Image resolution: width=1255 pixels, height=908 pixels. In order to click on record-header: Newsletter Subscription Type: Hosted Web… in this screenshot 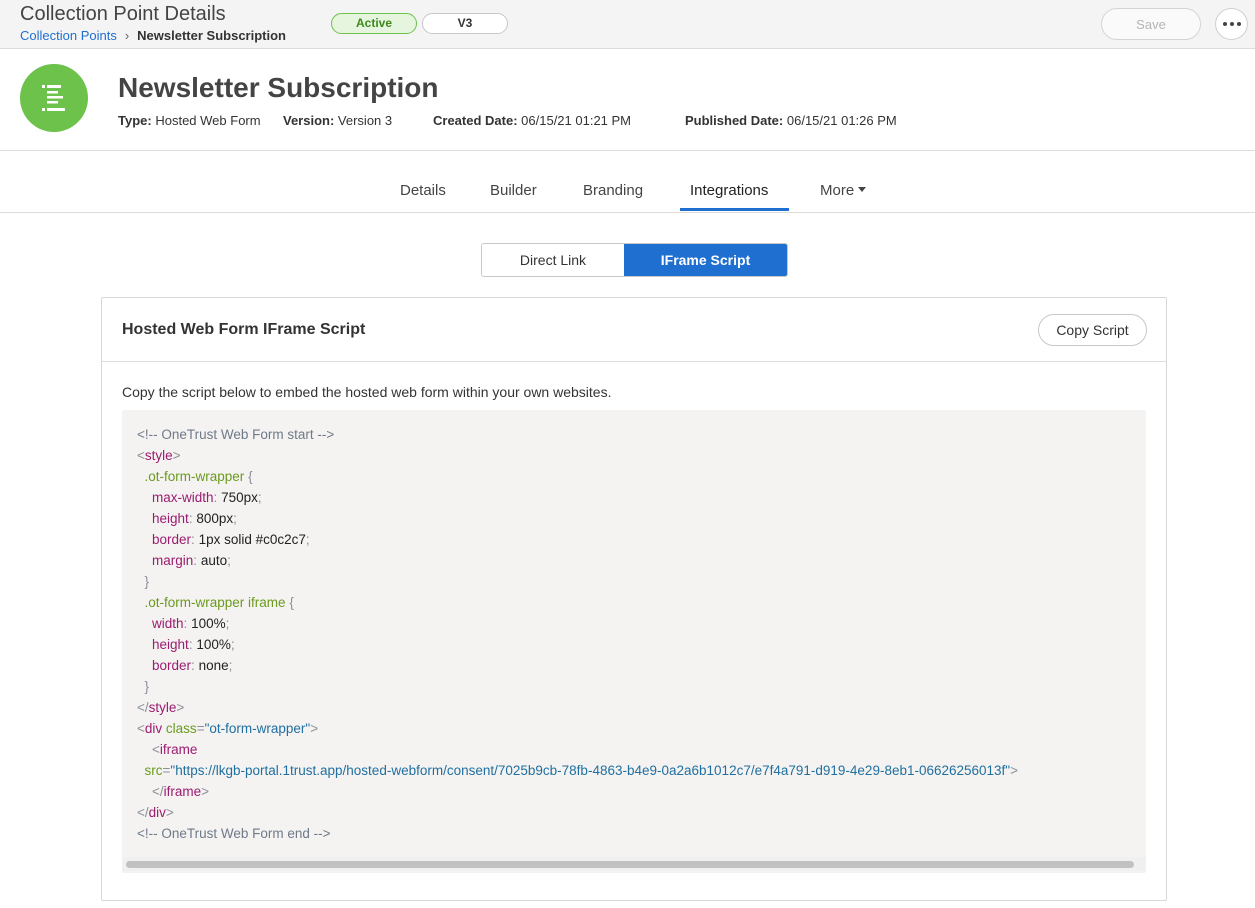, I will do `click(627, 100)`.